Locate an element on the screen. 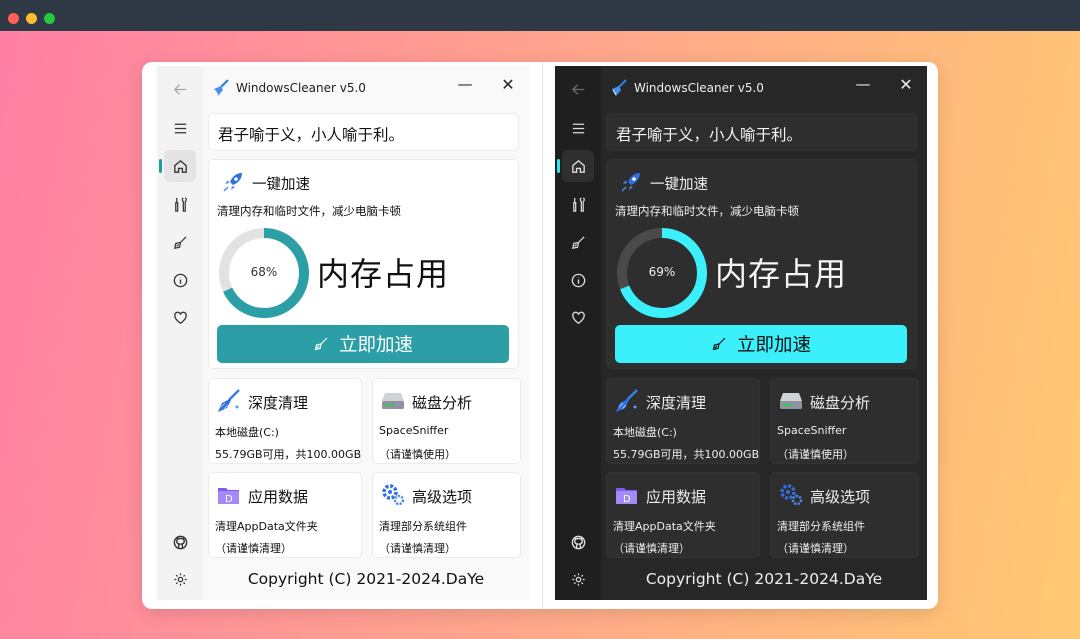  memory-percent: 68% is located at coordinates (264, 272).